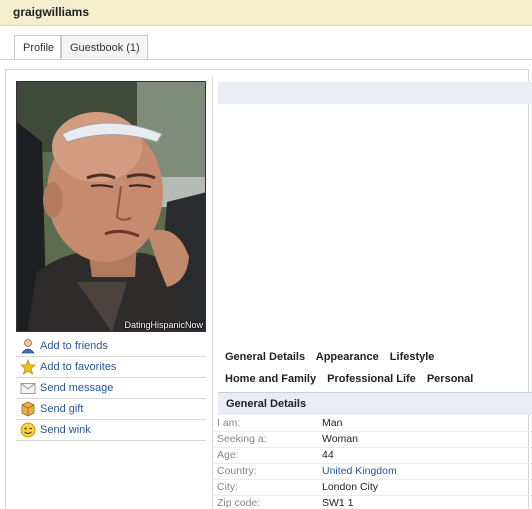 The height and width of the screenshot is (509, 532). I want to click on detail-key: Zip code:, so click(239, 503).